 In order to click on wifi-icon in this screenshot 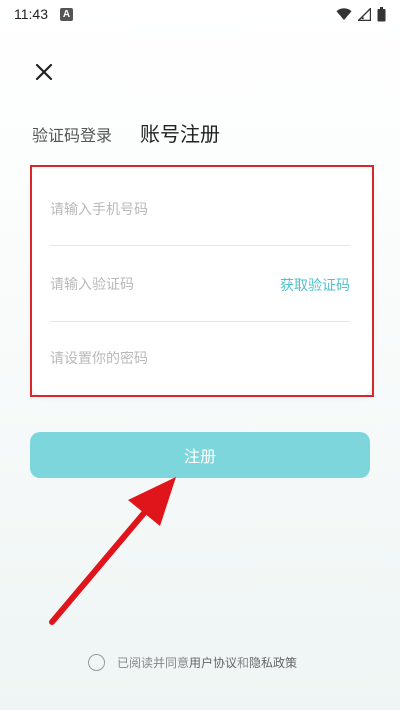, I will do `click(344, 13)`.